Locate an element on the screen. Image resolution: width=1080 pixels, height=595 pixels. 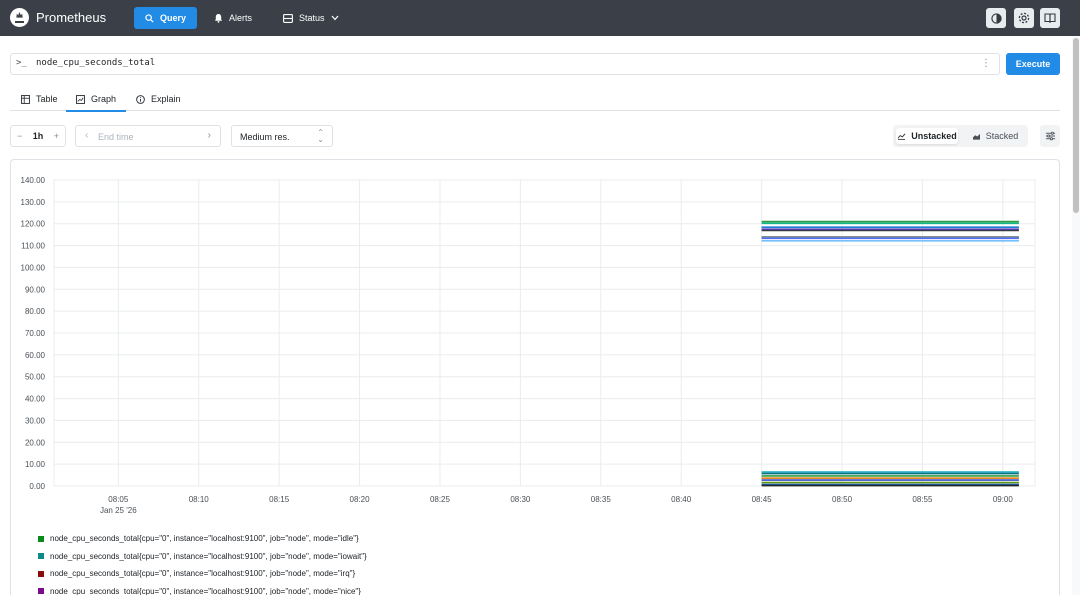
y-tick-label: 100.00 is located at coordinates (33, 267).